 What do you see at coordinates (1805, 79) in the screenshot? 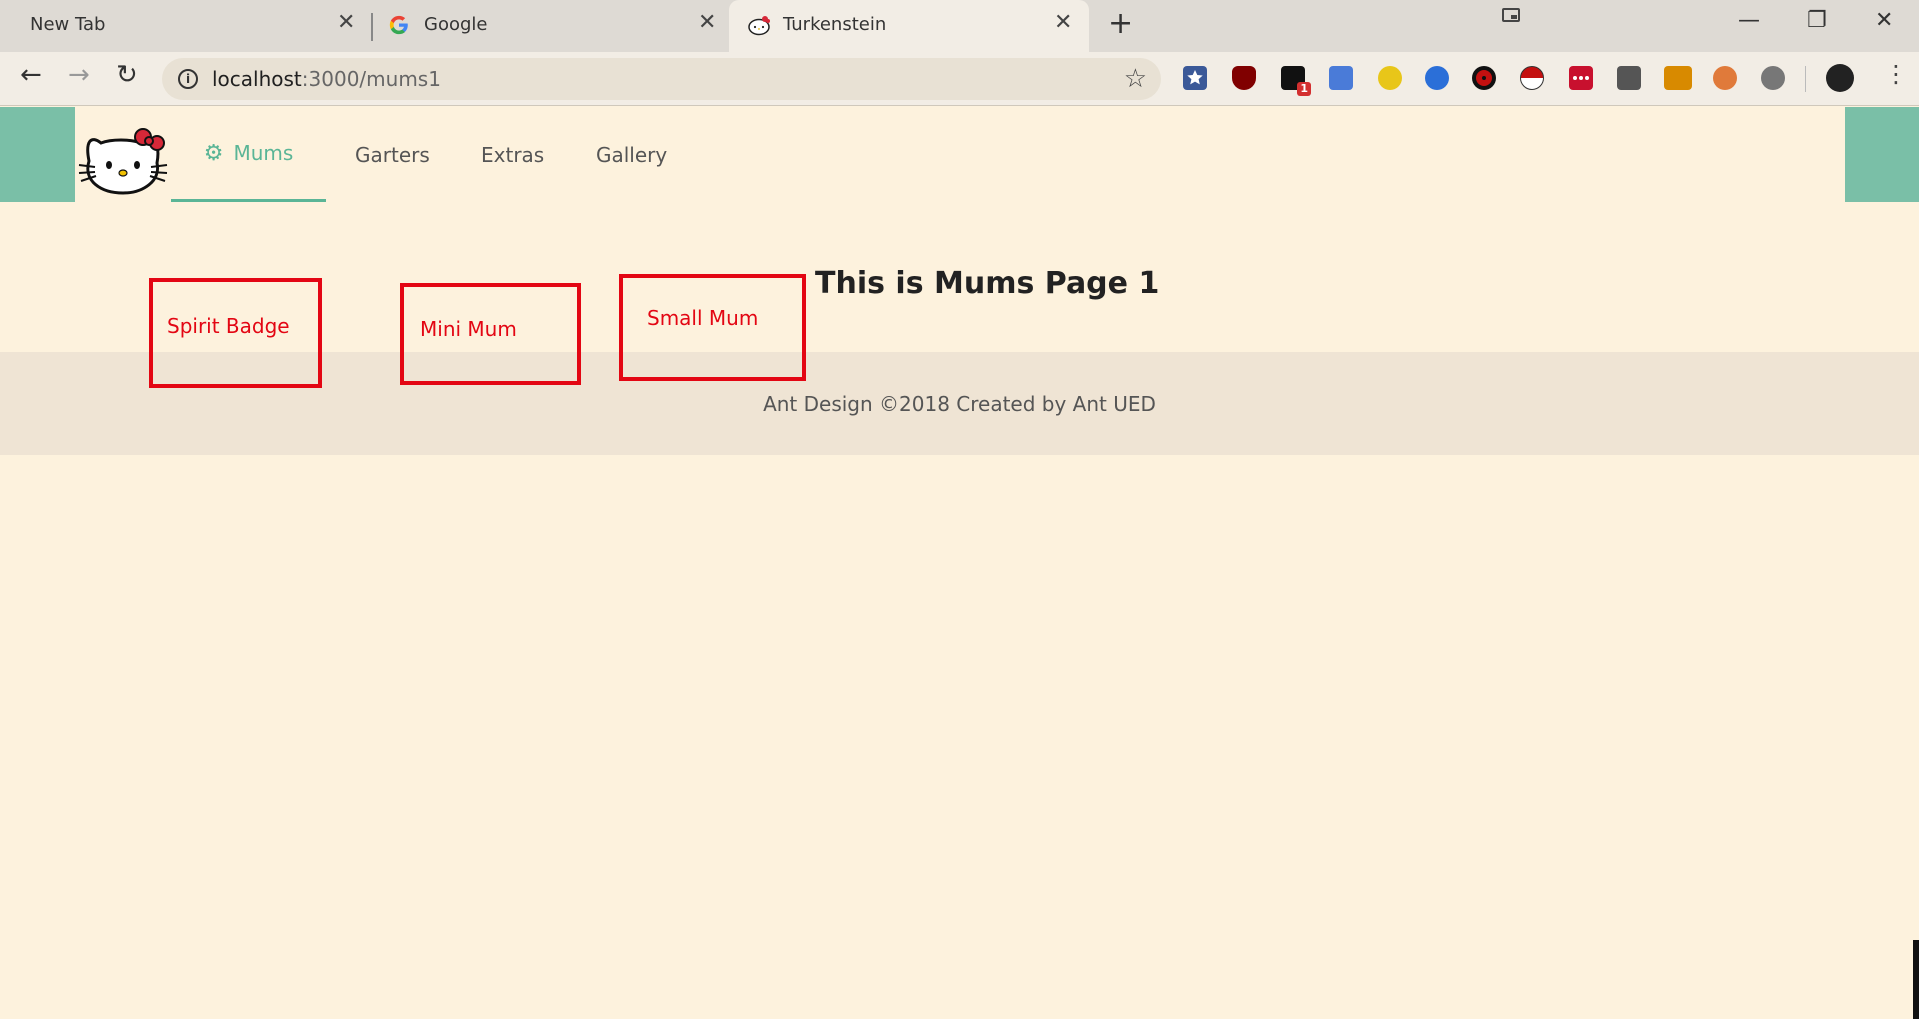
I see `toolbar-divider` at bounding box center [1805, 79].